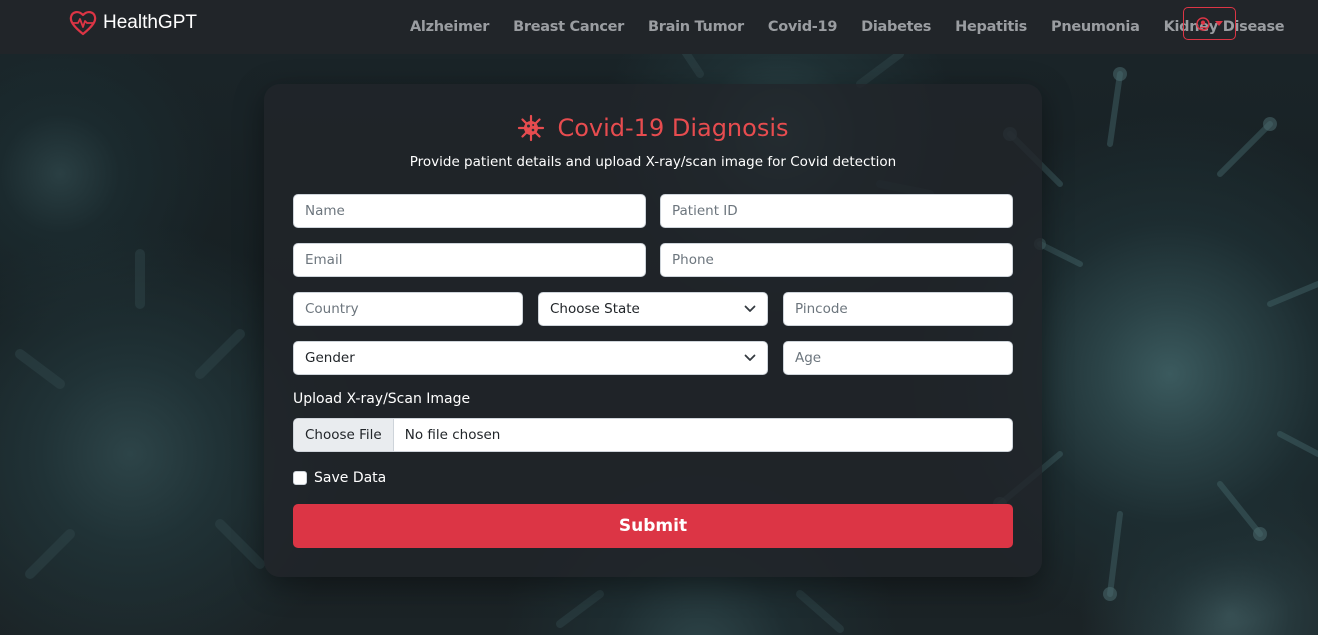 The image size is (1318, 635). I want to click on state-select: Choose State, so click(653, 309).